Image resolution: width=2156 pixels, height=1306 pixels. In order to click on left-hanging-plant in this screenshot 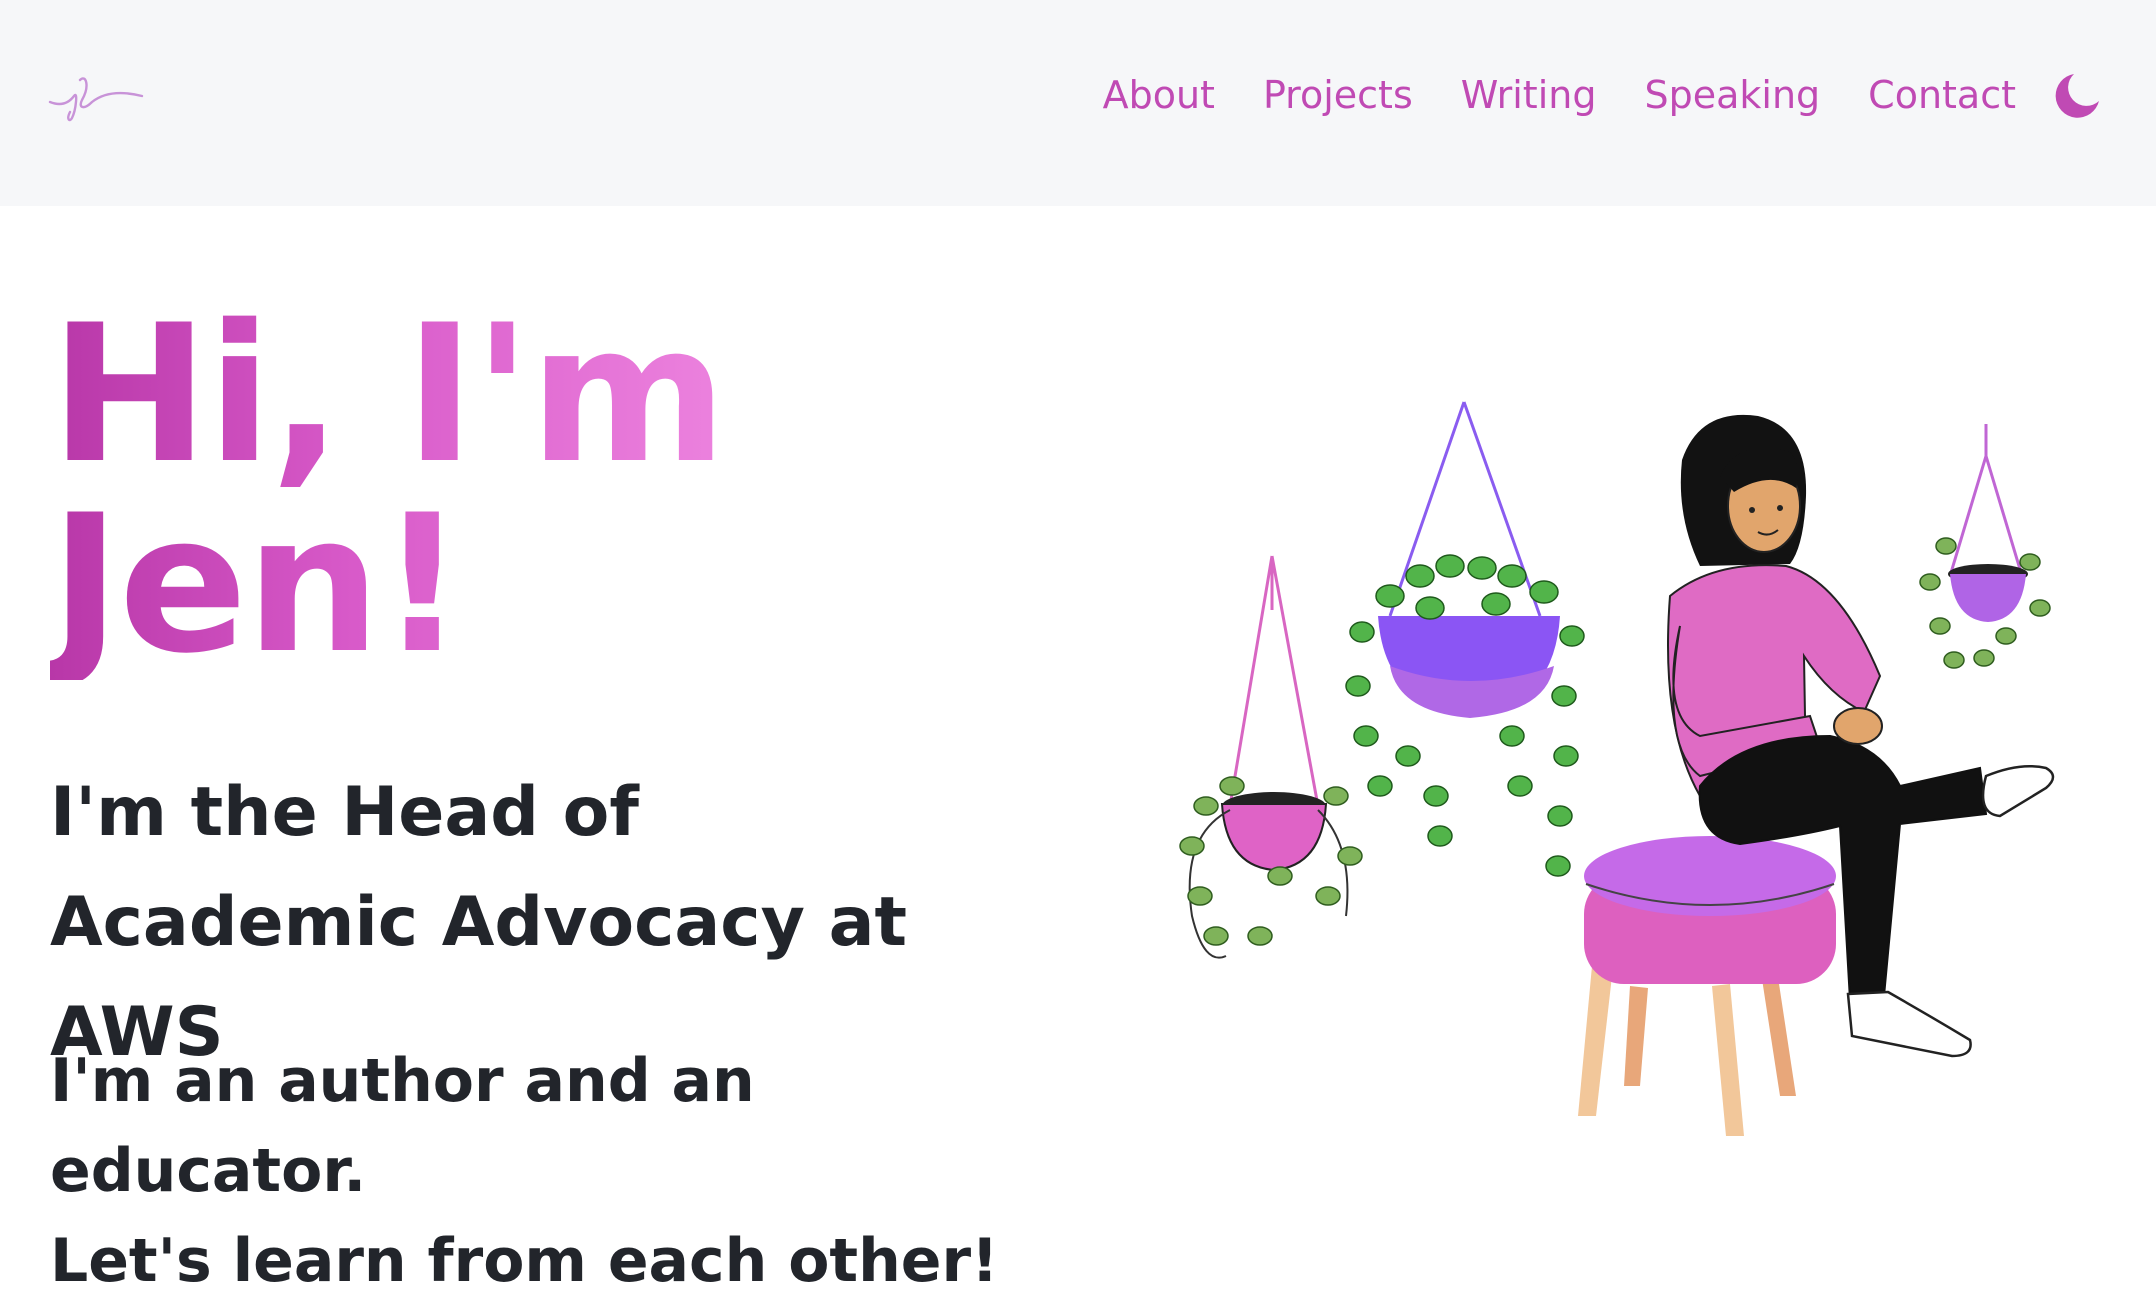, I will do `click(1271, 757)`.